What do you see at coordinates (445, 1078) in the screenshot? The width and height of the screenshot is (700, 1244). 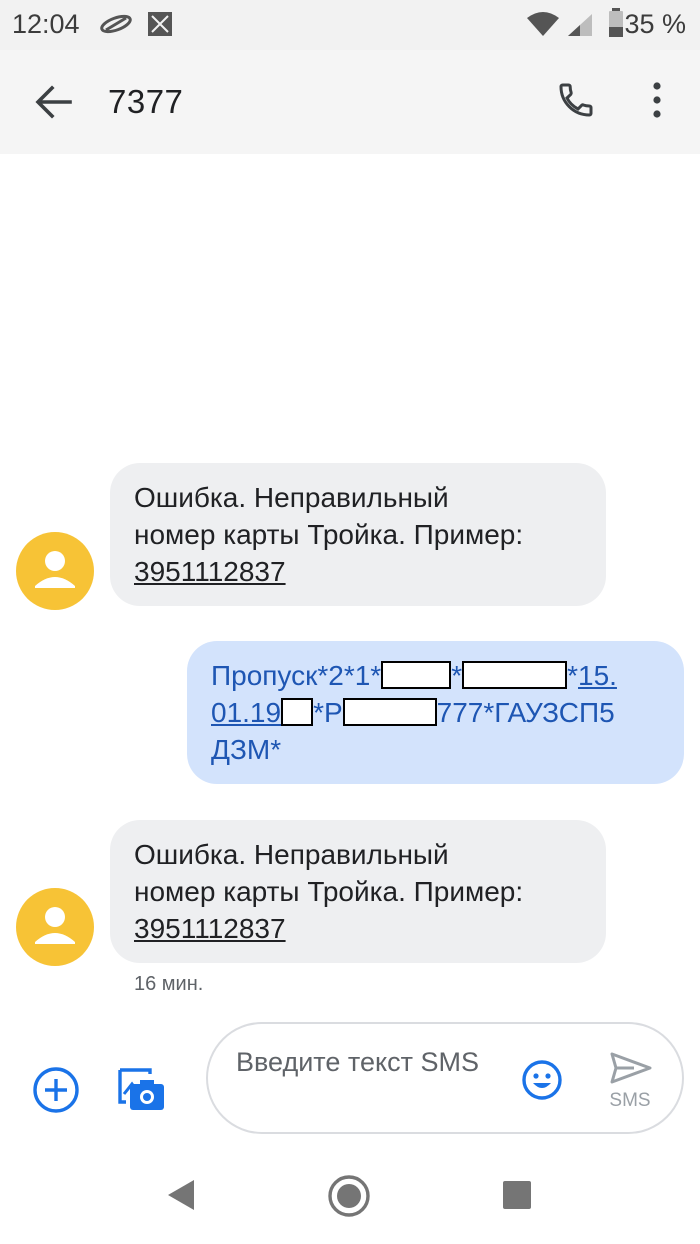 I see `message-input: Введите текст SMS SMS` at bounding box center [445, 1078].